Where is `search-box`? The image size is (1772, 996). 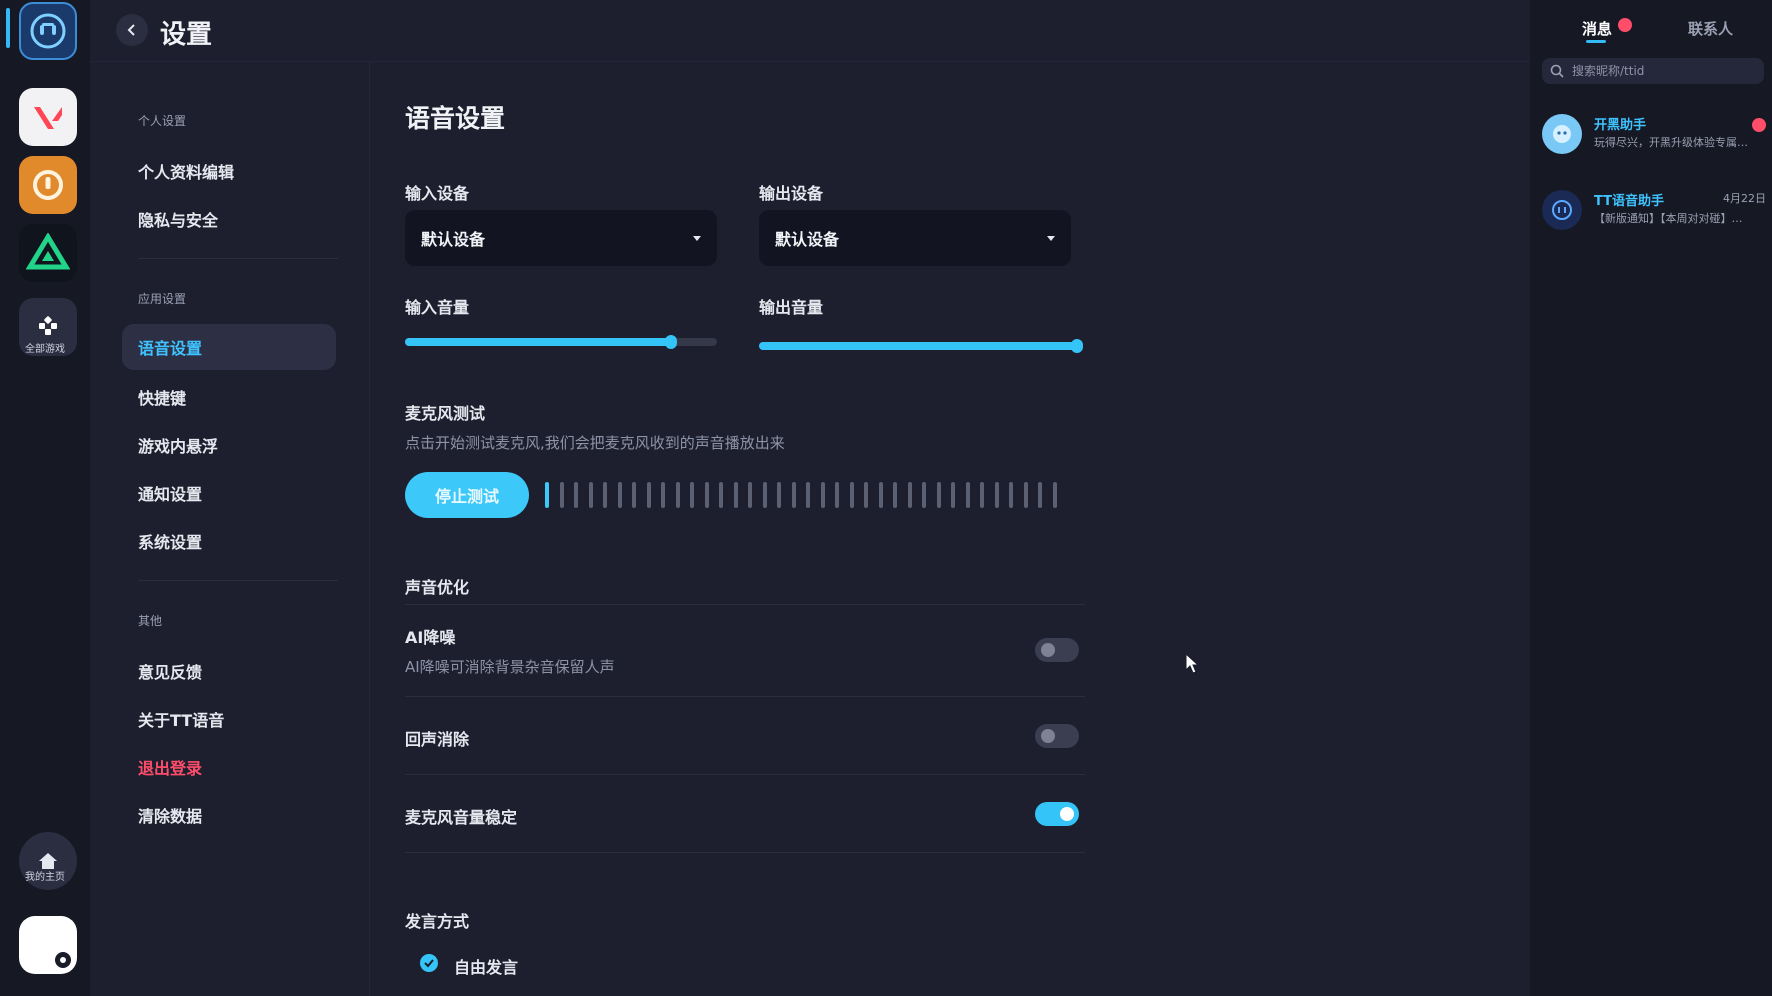 search-box is located at coordinates (1653, 71).